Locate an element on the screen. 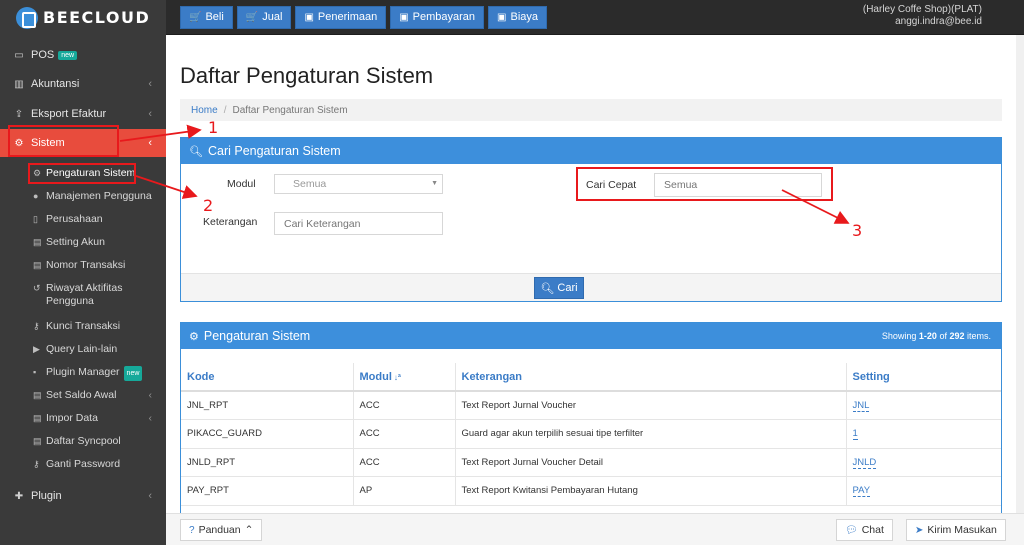 This screenshot has height=545, width=1024. search-icon: 🔍︎ is located at coordinates (547, 288).